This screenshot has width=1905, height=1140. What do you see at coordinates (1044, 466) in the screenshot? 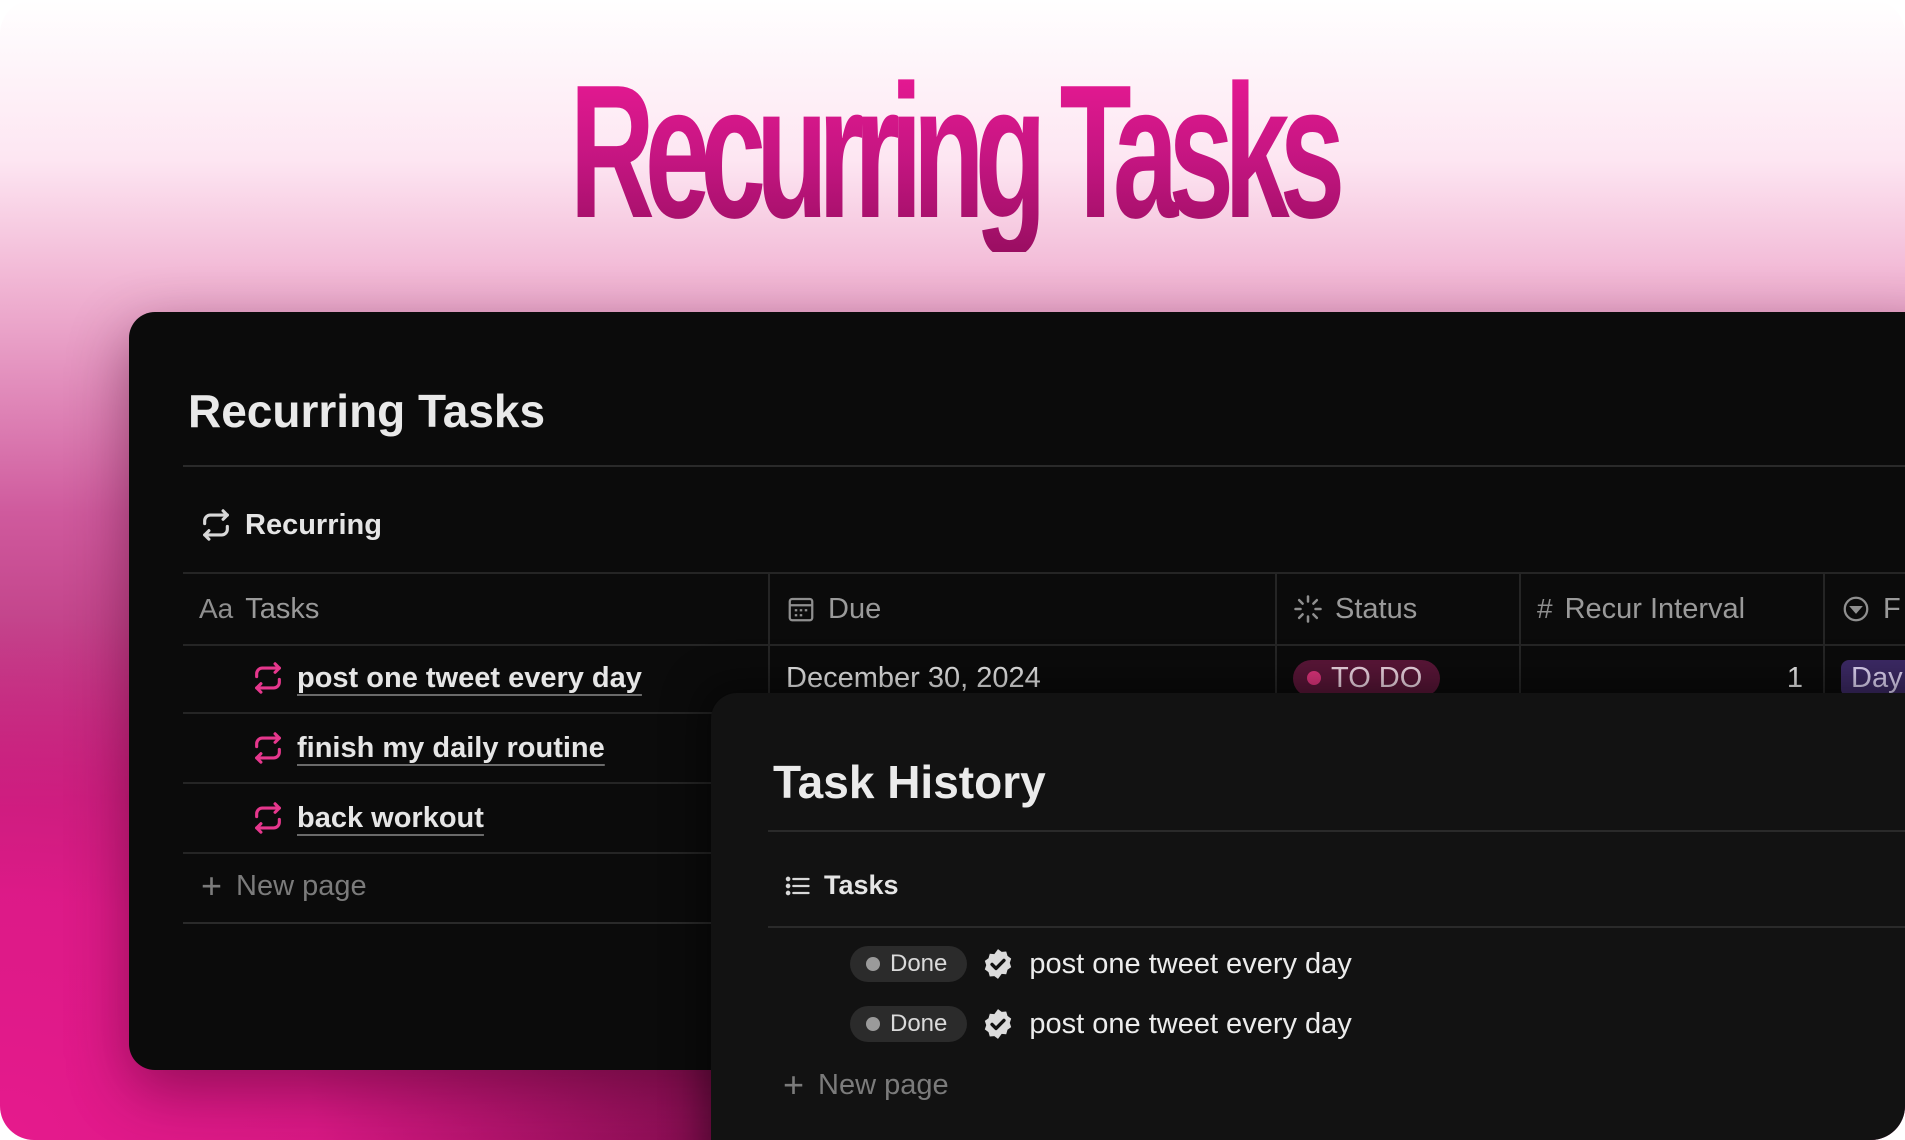
I see `title-divider` at bounding box center [1044, 466].